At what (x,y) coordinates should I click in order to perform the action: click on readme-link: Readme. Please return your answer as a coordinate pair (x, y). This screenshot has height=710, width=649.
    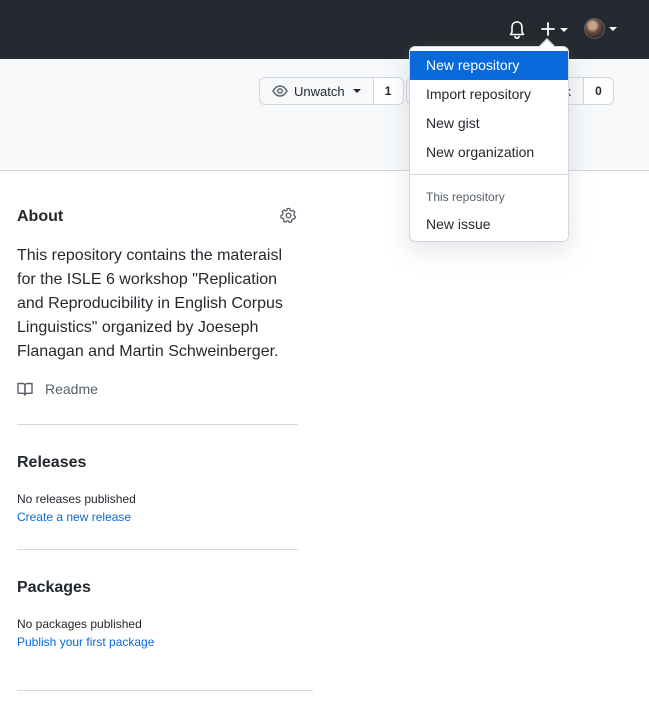
    Looking at the image, I should click on (57, 389).